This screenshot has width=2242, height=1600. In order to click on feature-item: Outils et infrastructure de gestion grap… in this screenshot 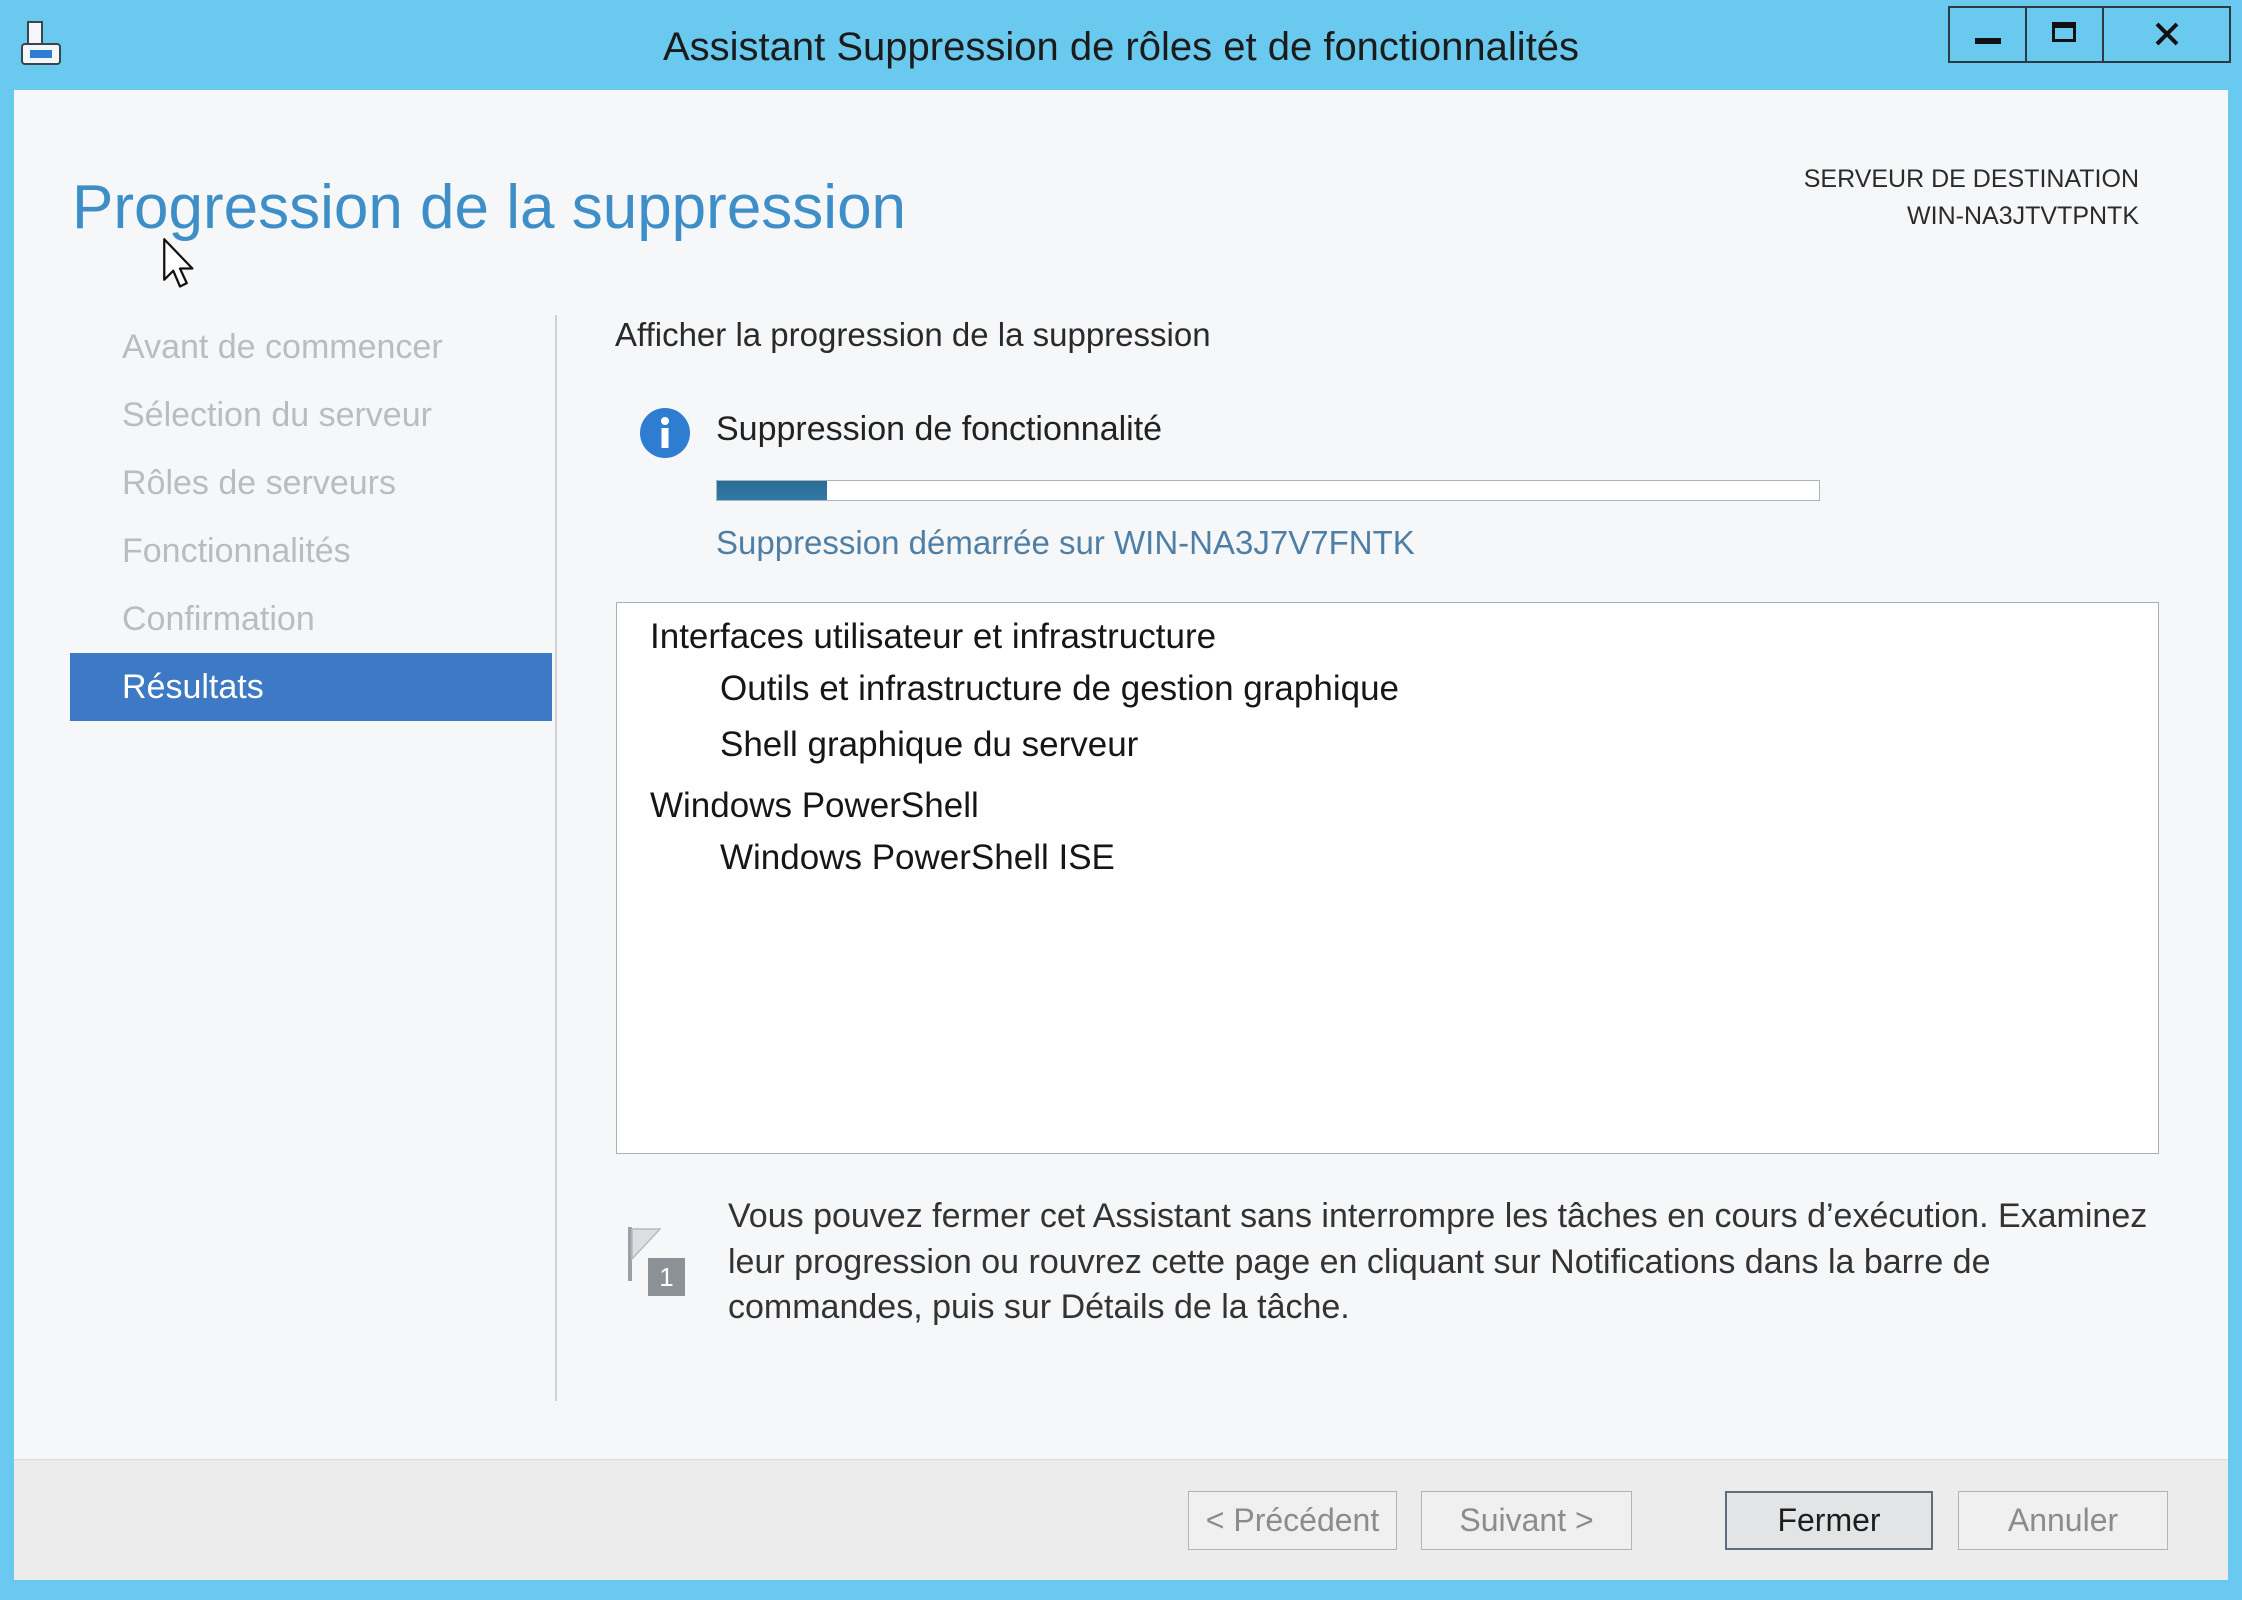, I will do `click(1059, 688)`.